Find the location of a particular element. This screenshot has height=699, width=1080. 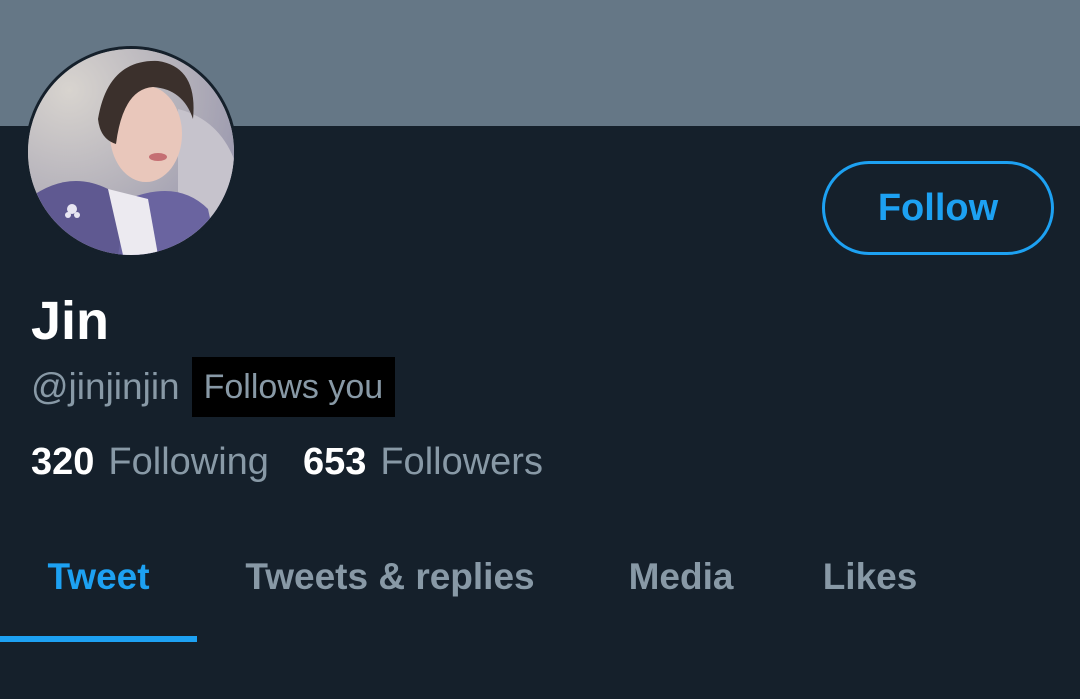

following-count: 320 is located at coordinates (63, 462).